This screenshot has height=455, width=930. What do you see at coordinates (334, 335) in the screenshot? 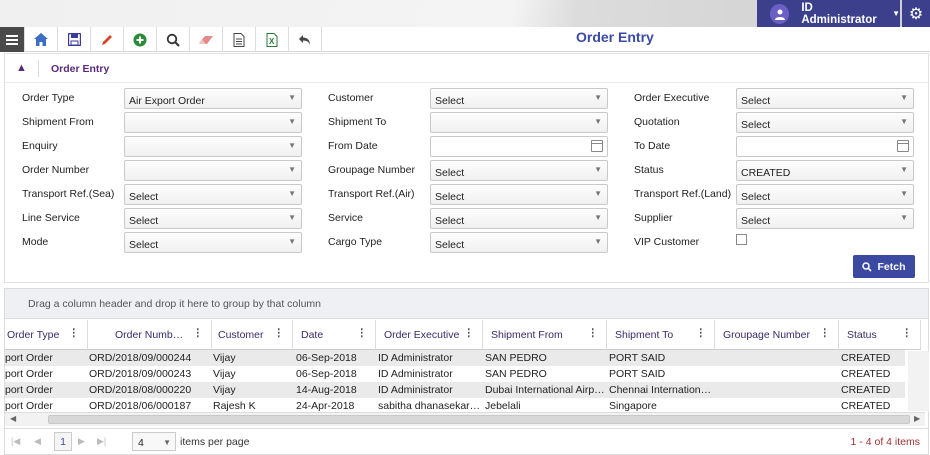
I see `column-header-date: Date ⋮` at bounding box center [334, 335].